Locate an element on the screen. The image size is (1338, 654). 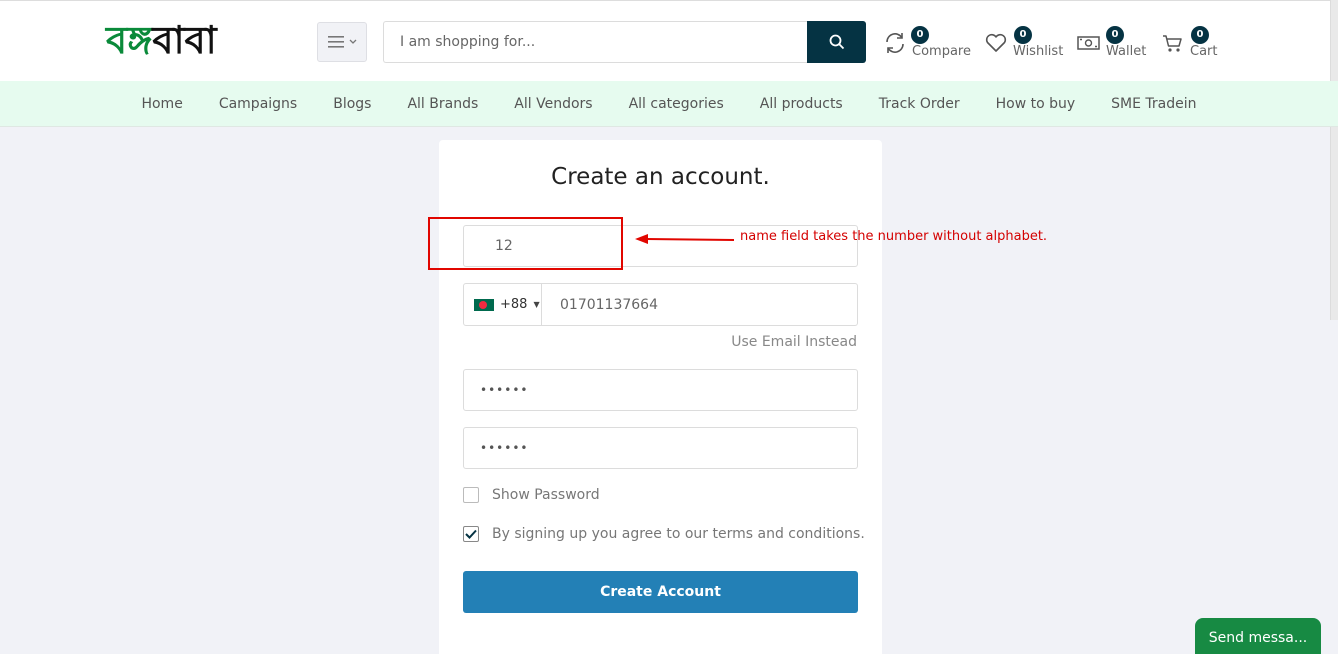
nav-item-sme-tradein: SME Tradein is located at coordinates (1153, 103).